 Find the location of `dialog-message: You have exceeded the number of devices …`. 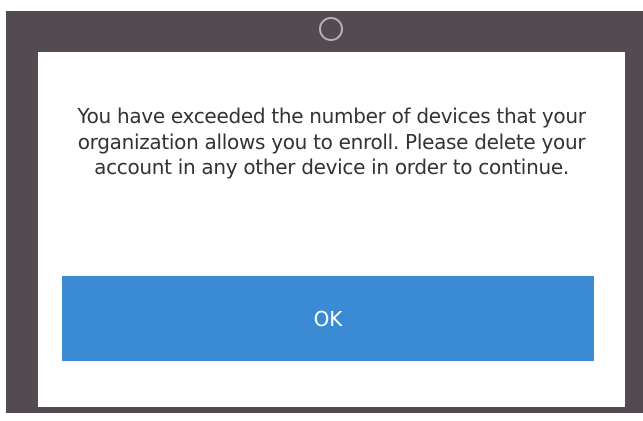

dialog-message: You have exceeded the number of devices … is located at coordinates (331, 141).